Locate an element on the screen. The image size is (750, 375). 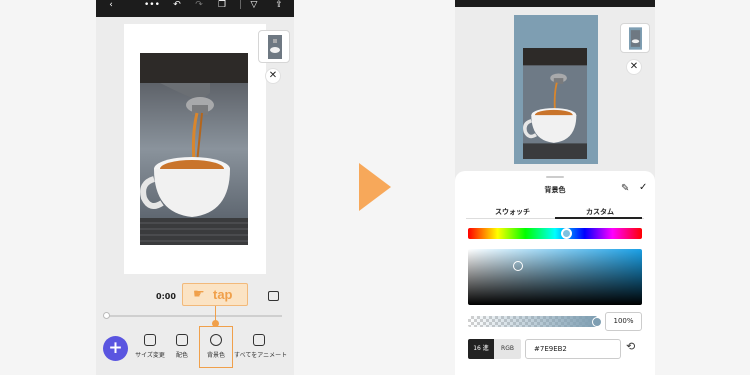
check-icon: ✓ is located at coordinates (643, 187).